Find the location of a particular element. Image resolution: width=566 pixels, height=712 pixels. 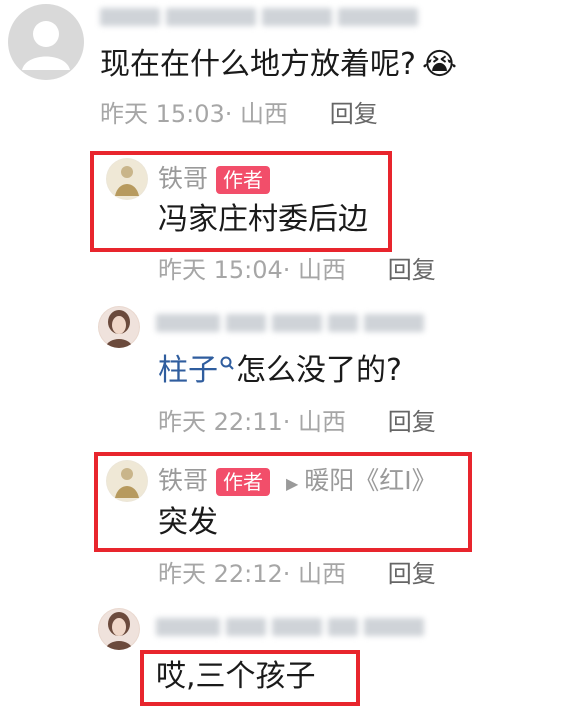

reply-text: 突发 is located at coordinates (188, 522).